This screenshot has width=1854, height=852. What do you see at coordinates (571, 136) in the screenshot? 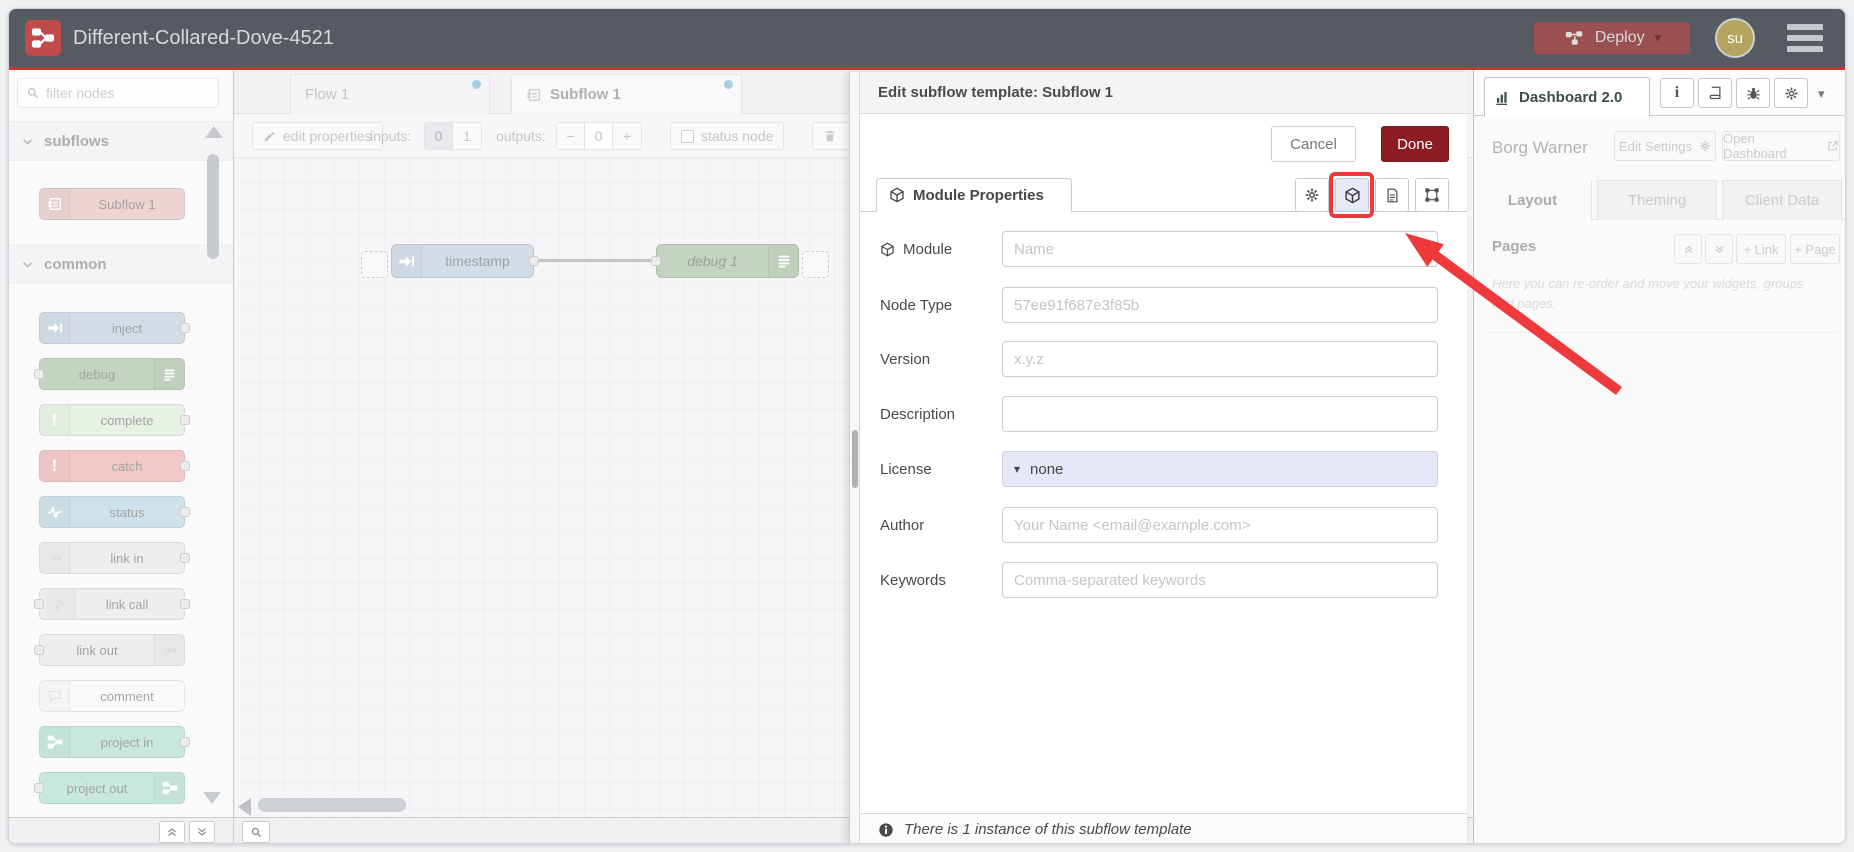
I see `outputs-minus-button: −` at bounding box center [571, 136].